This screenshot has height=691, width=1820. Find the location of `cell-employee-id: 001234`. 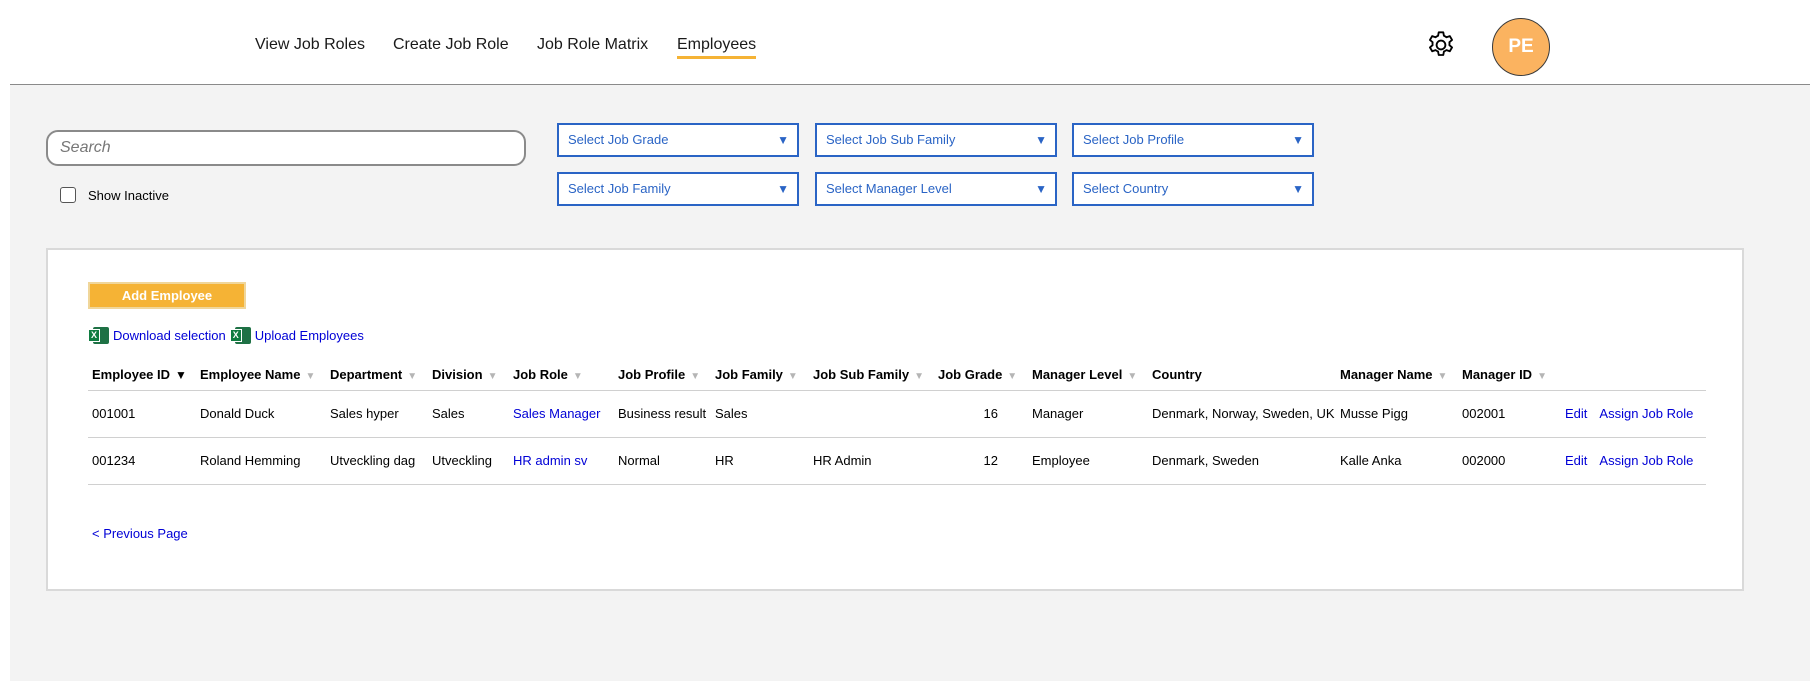

cell-employee-id: 001234 is located at coordinates (142, 461).